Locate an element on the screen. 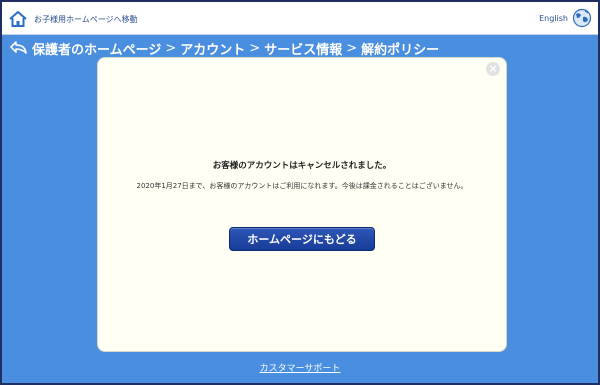  kids-home-link-label: お子様用ホームページへ移動 is located at coordinates (86, 19).